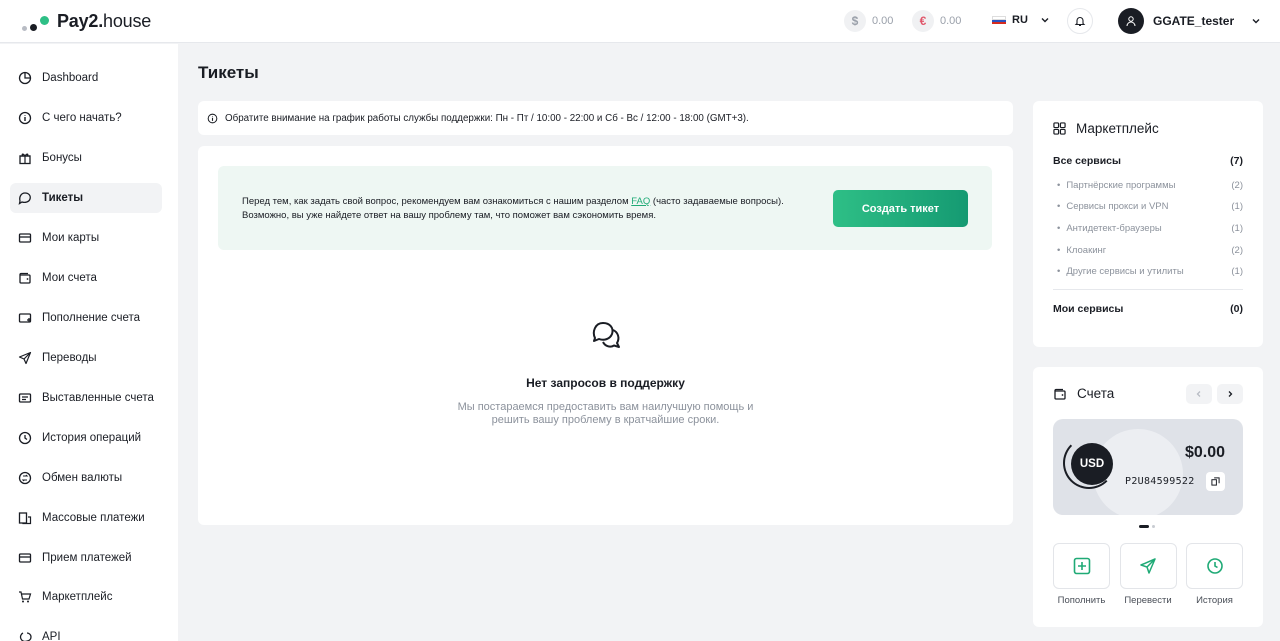 Image resolution: width=1280 pixels, height=641 pixels. I want to click on account-number: P2U84599522, so click(1160, 481).